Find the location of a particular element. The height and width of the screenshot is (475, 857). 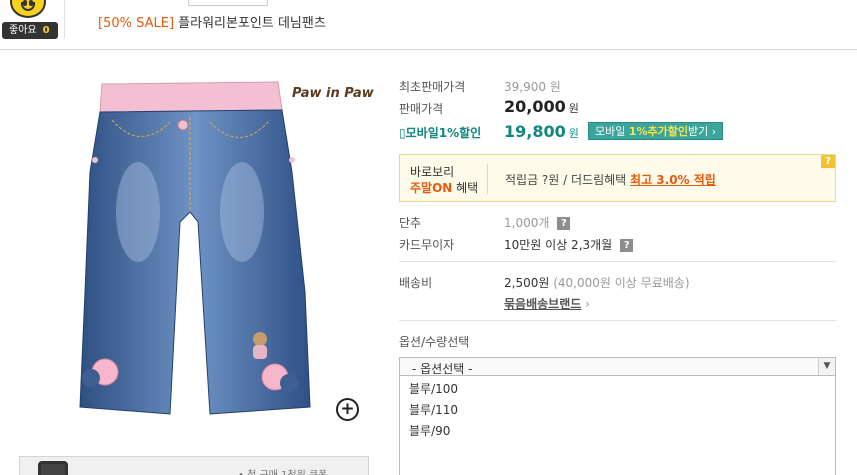

like-button: 좋아요 0 is located at coordinates (30, 30).